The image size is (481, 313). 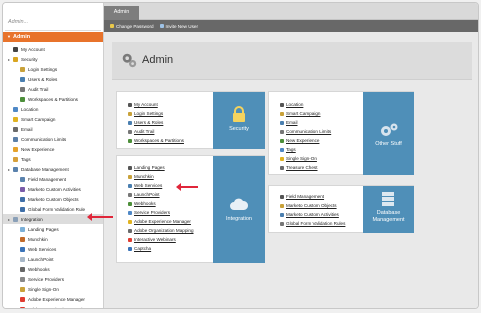 I want to click on link-label: Captcha, so click(x=143, y=248).